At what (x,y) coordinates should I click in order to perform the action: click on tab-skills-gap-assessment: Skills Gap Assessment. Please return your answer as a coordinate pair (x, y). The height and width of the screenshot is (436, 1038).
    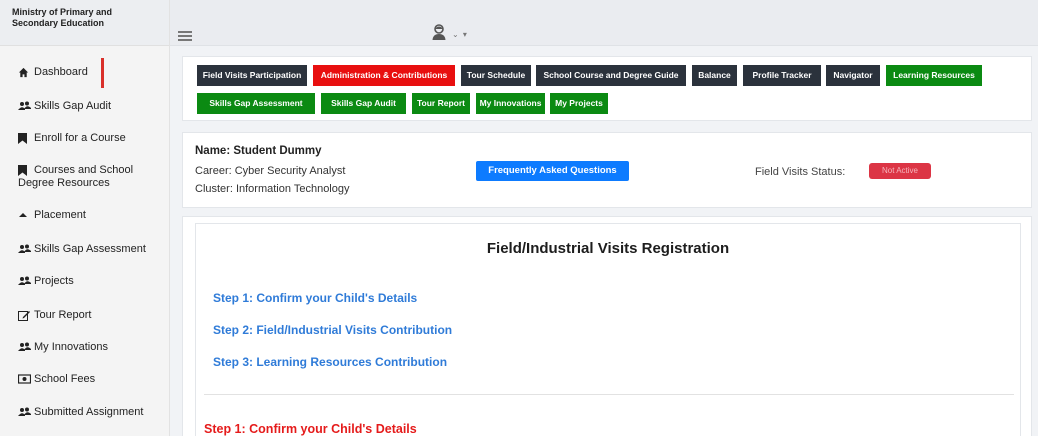
    Looking at the image, I should click on (256, 103).